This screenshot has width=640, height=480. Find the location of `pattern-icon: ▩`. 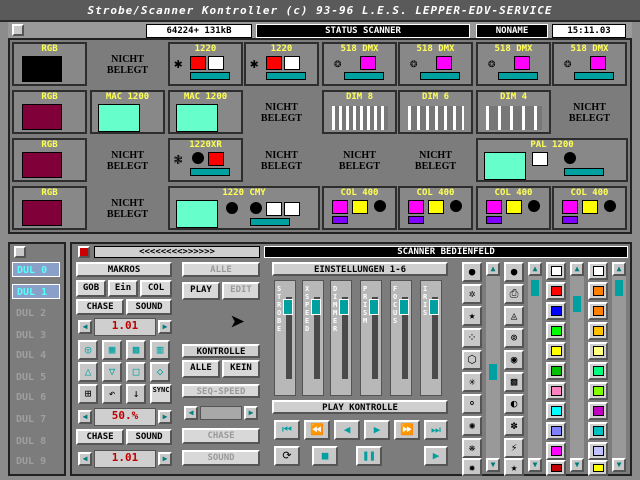

pattern-icon: ▩ is located at coordinates (136, 350).